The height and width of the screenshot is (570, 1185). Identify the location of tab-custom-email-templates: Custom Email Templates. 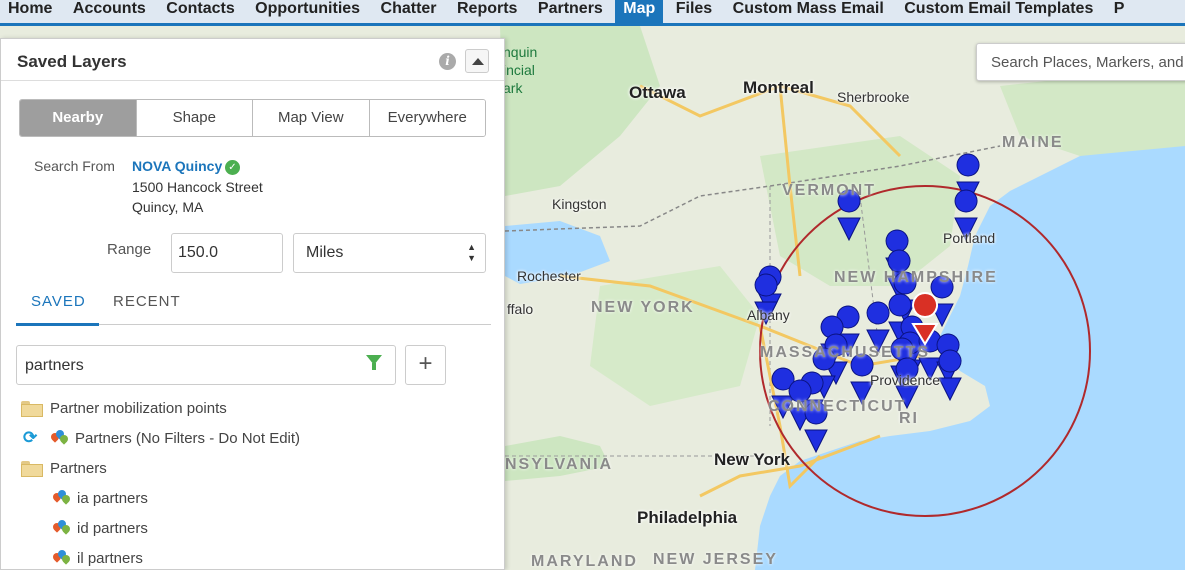
(998, 11).